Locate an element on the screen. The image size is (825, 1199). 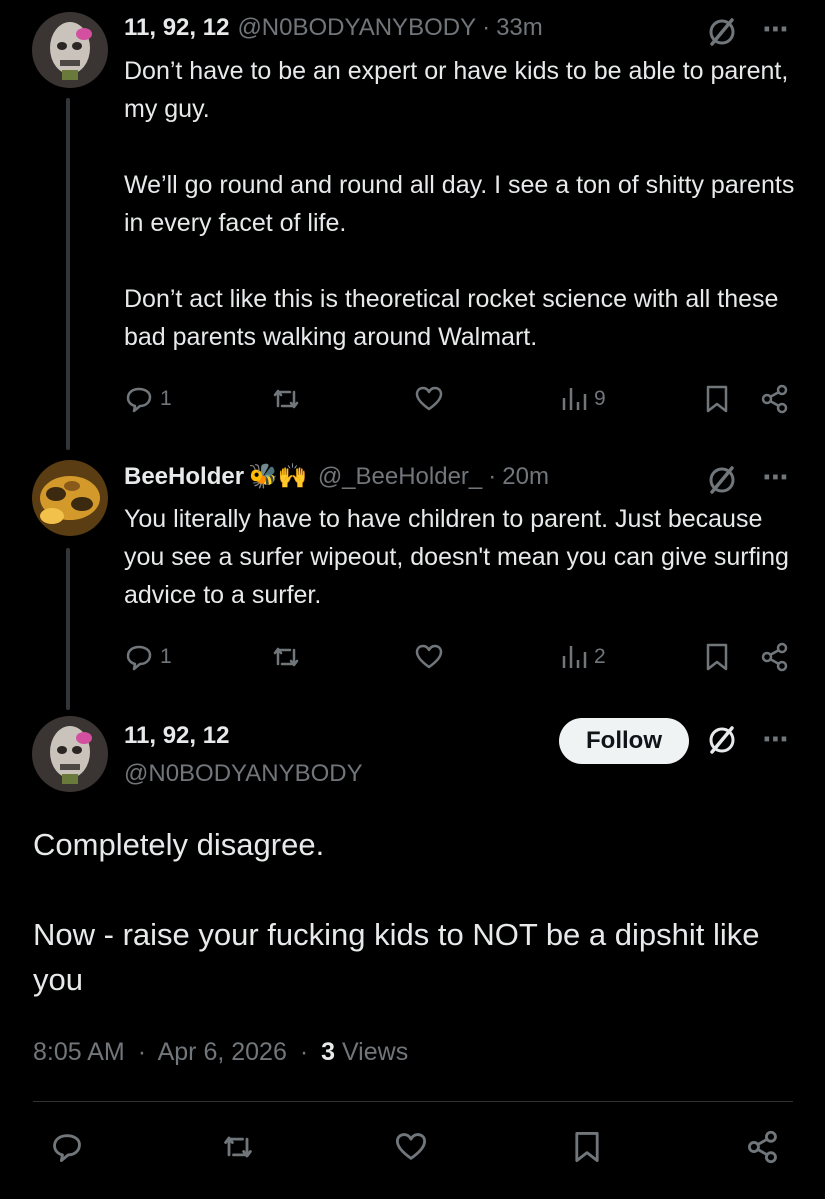
post-time: 8:05 AM is located at coordinates (79, 1052).